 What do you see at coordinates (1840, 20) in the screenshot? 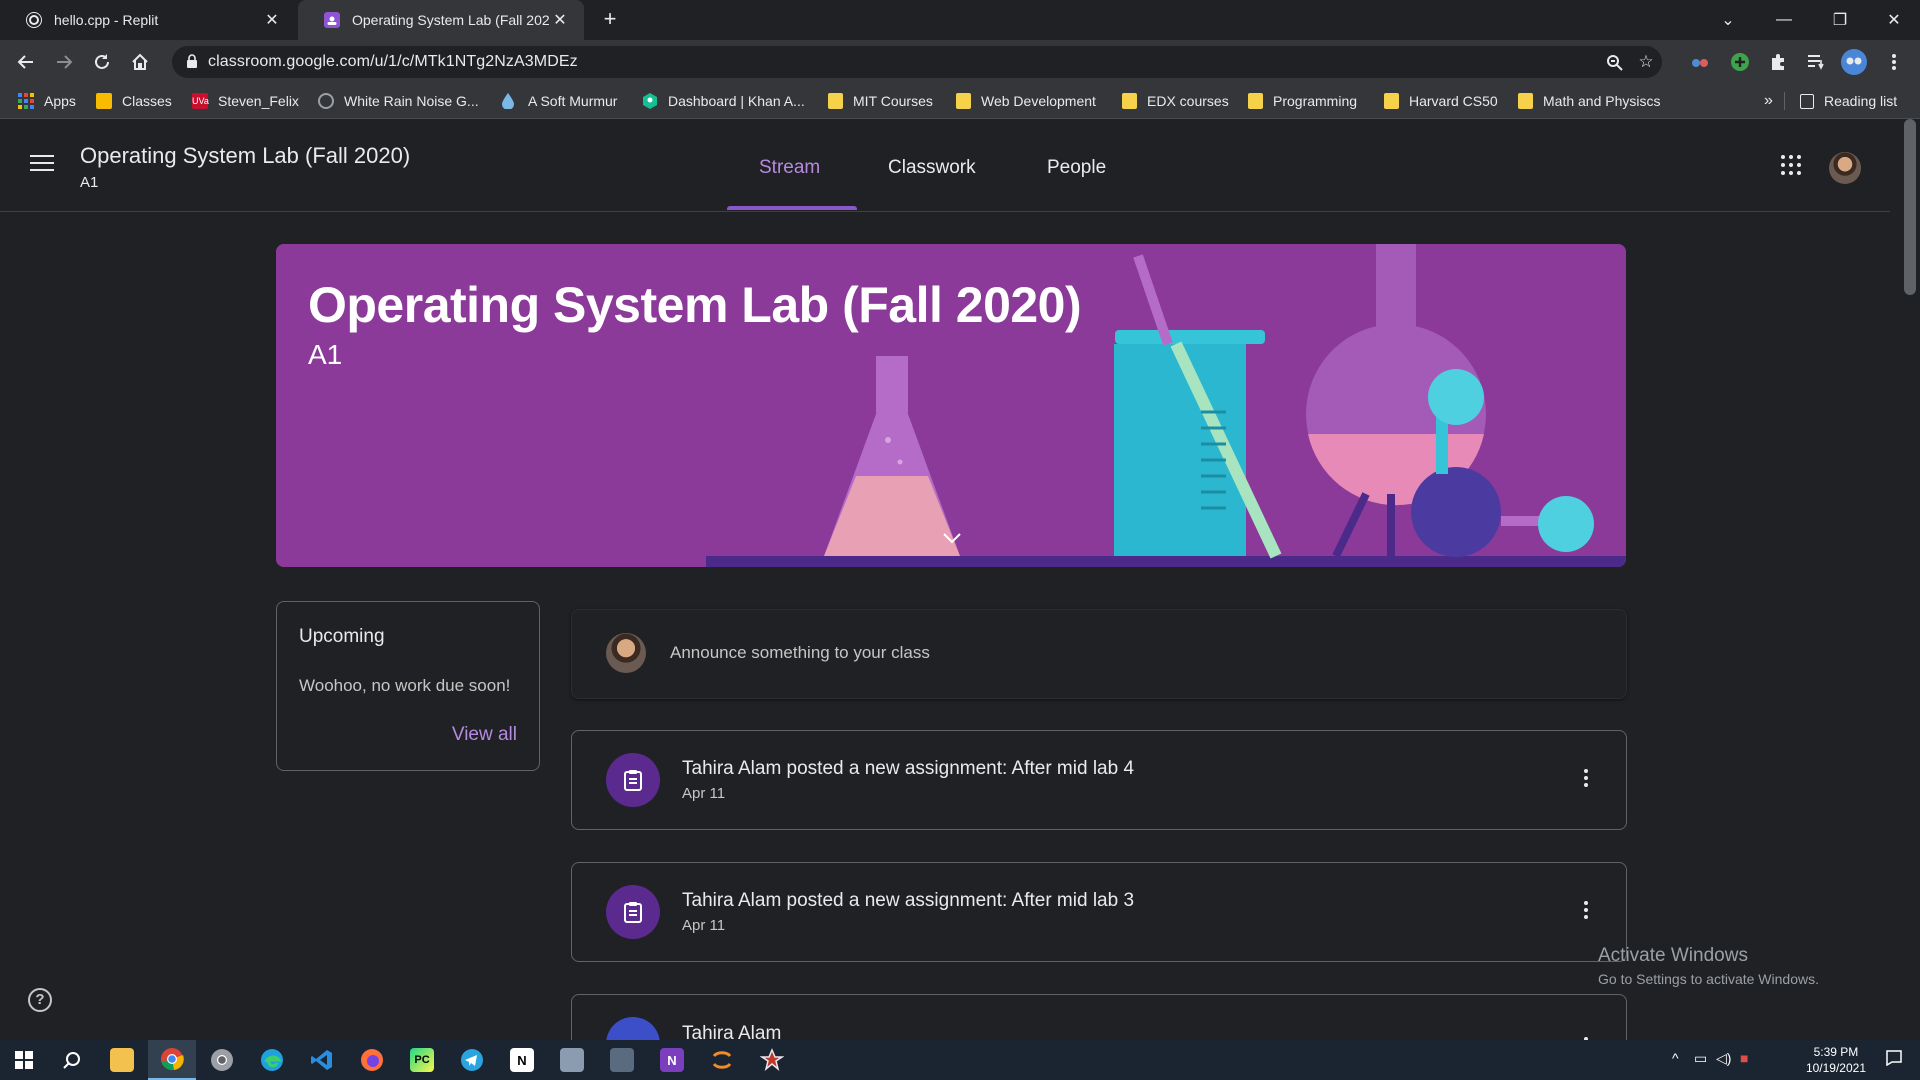
I see `restore-button: ❐` at bounding box center [1840, 20].